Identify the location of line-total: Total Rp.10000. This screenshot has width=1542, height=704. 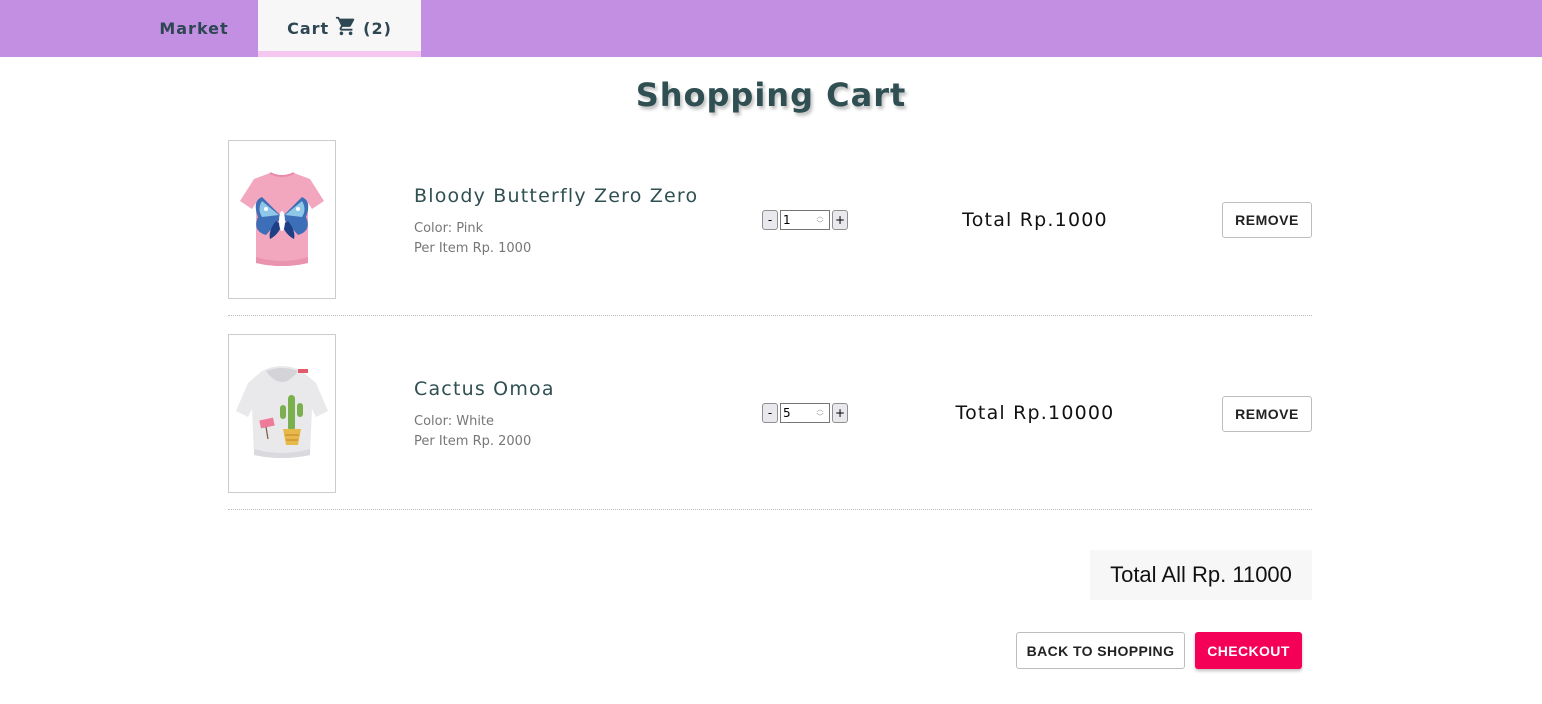
(1035, 413).